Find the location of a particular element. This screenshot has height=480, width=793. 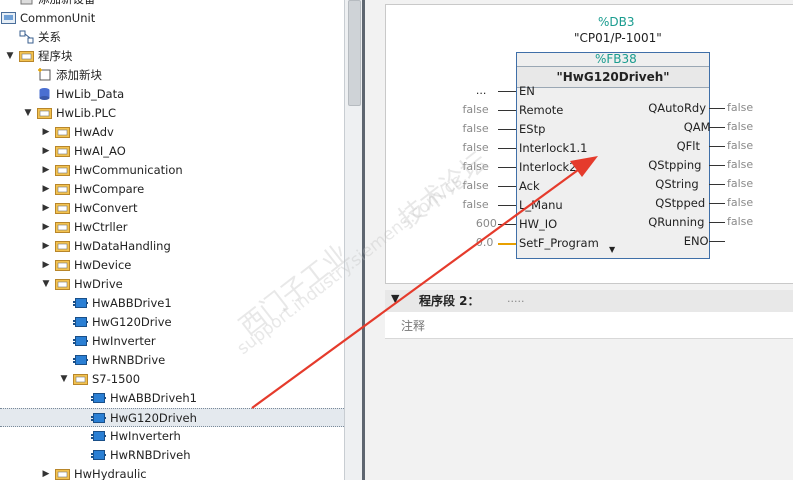

input-pin-label: Interlock2.1 is located at coordinates (553, 167).